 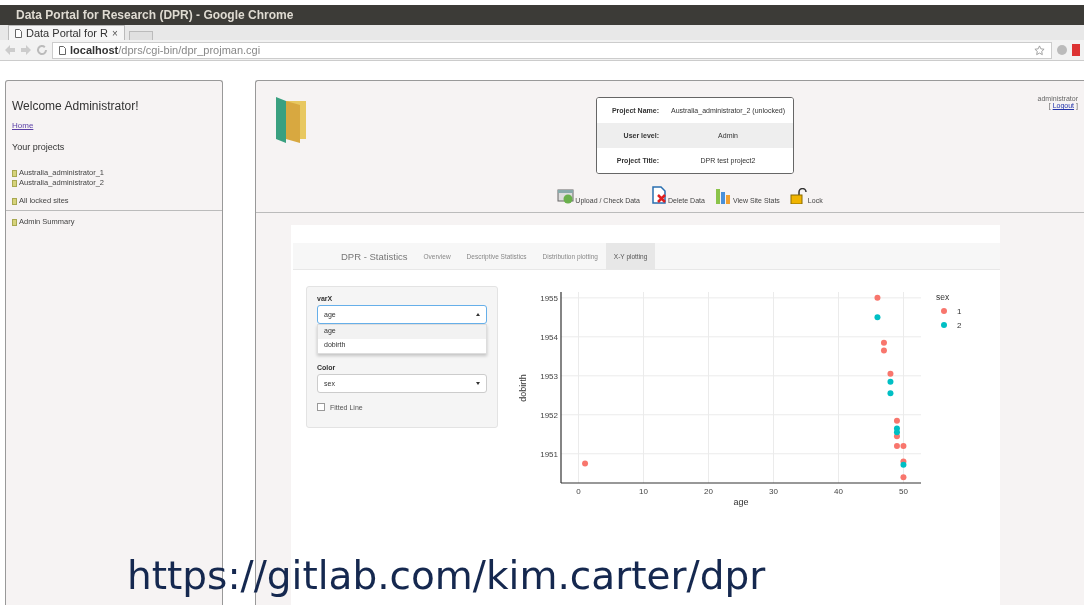 I want to click on padlock-icon, so click(x=798, y=196).